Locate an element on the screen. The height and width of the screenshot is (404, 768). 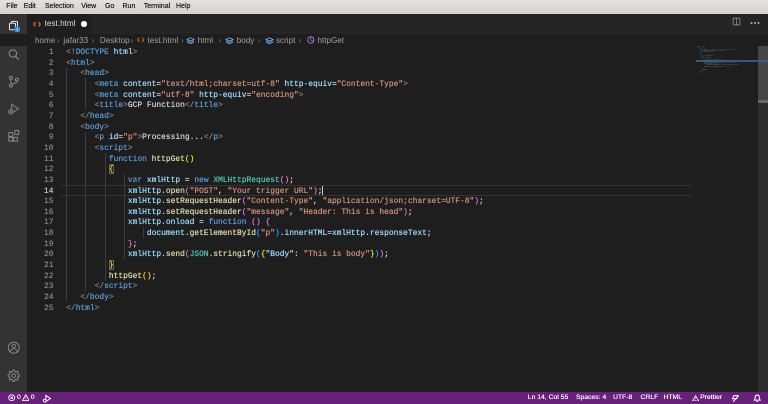
svg-text: 1 is located at coordinates (17, 29).